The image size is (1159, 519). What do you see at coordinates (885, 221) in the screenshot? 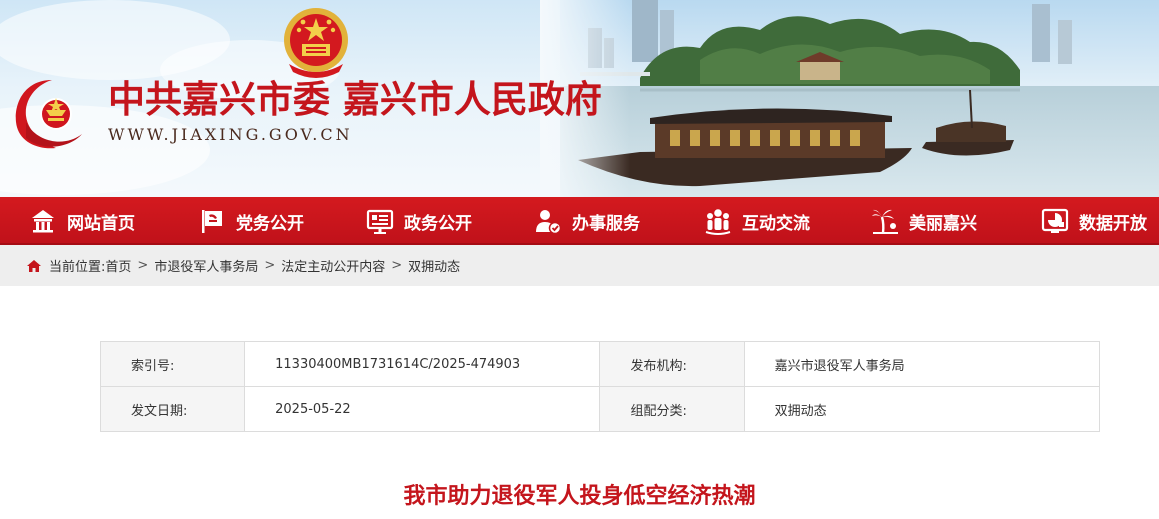
I see `palm-tree-icon` at bounding box center [885, 221].